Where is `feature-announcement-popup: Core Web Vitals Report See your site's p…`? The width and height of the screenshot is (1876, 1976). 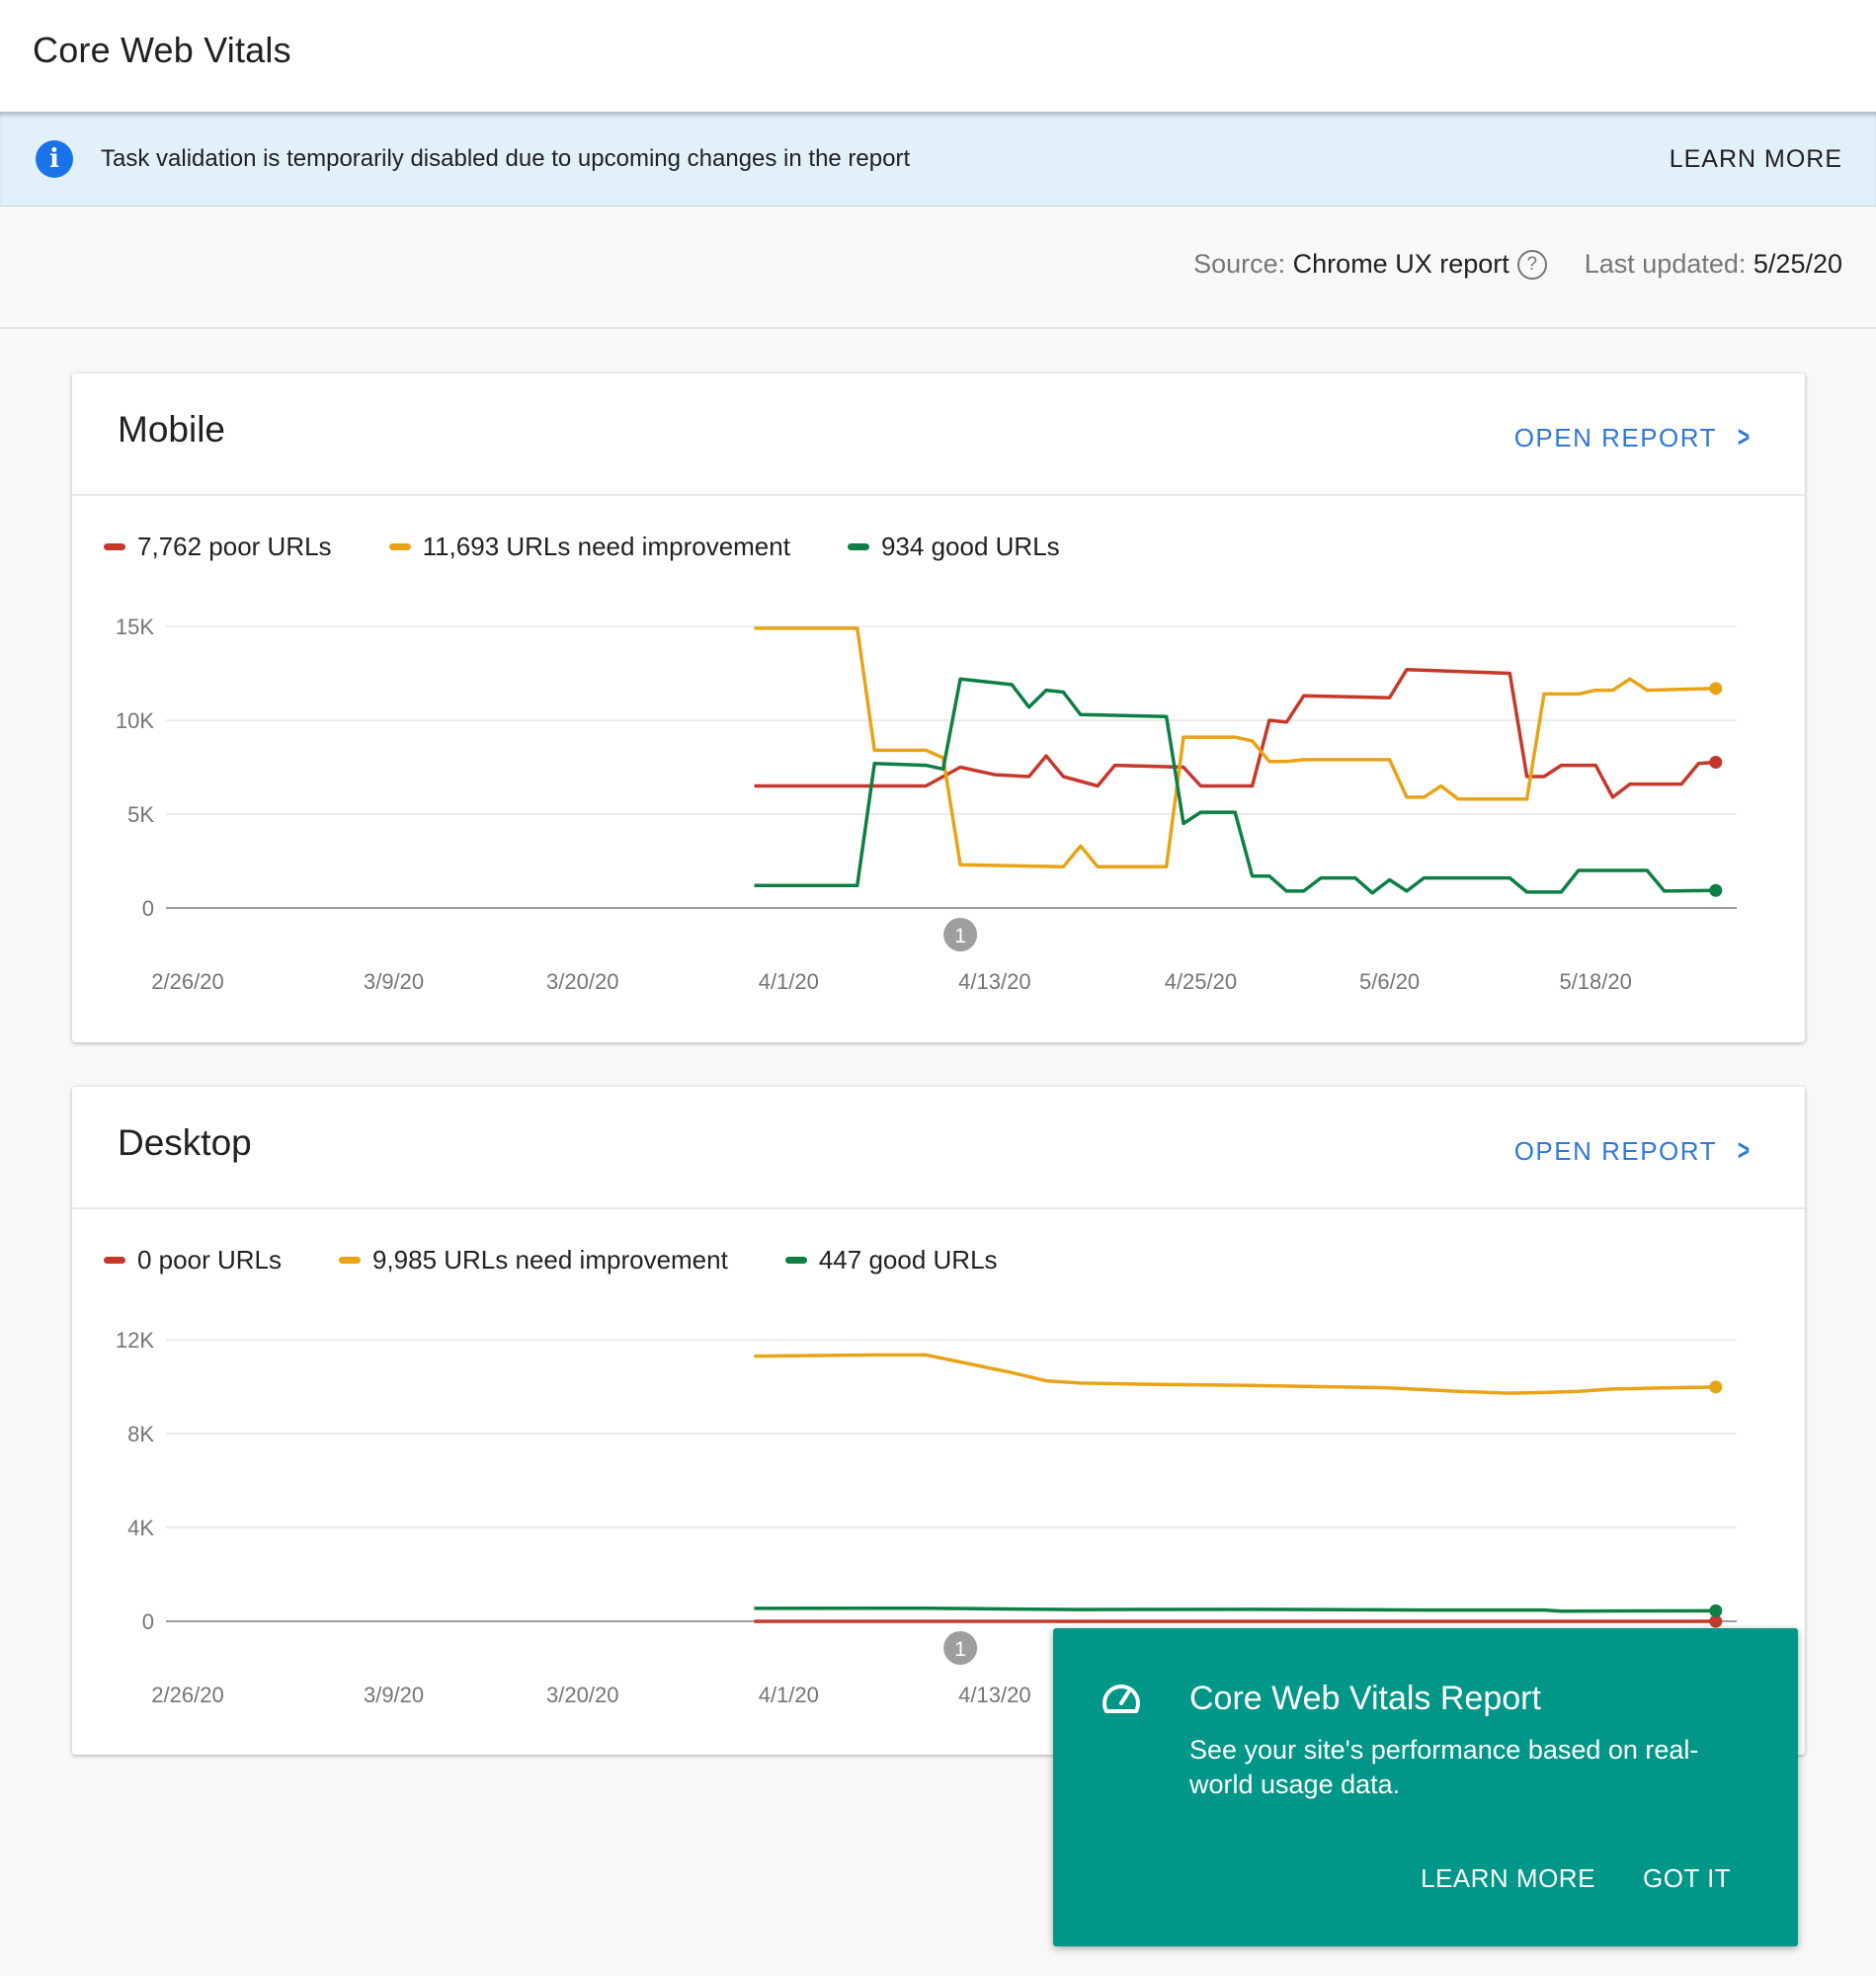
feature-announcement-popup: Core Web Vitals Report See your site's p… is located at coordinates (1426, 1787).